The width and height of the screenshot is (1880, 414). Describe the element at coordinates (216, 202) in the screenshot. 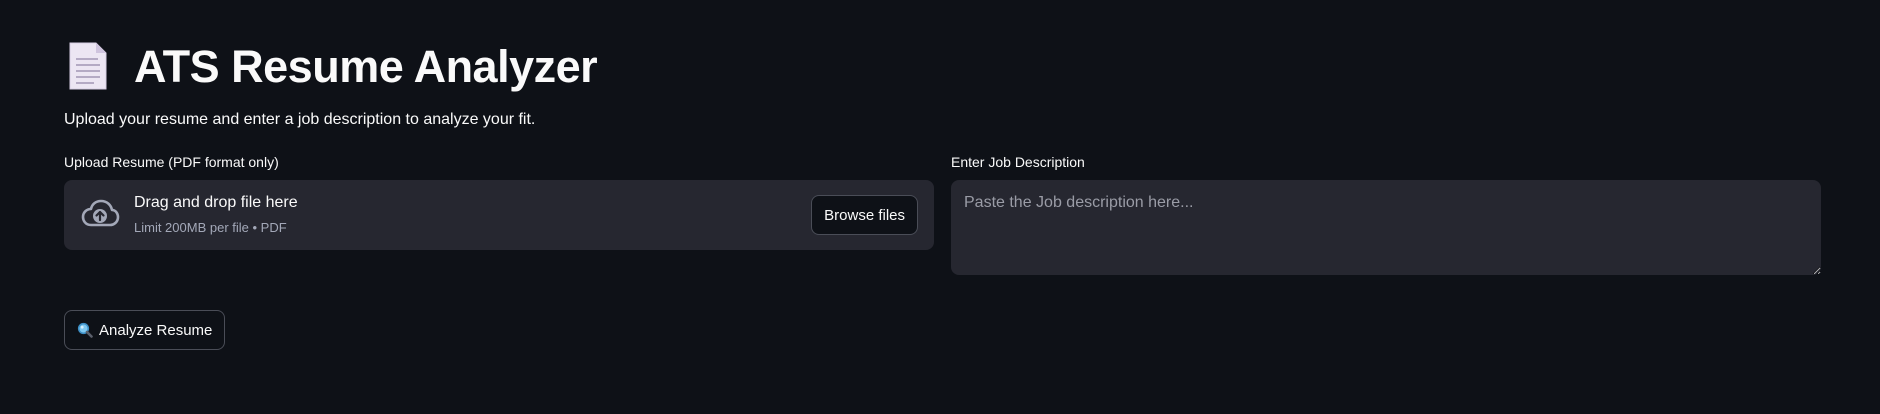

I see `dropzone-instruction: Drag and drop file here` at that location.